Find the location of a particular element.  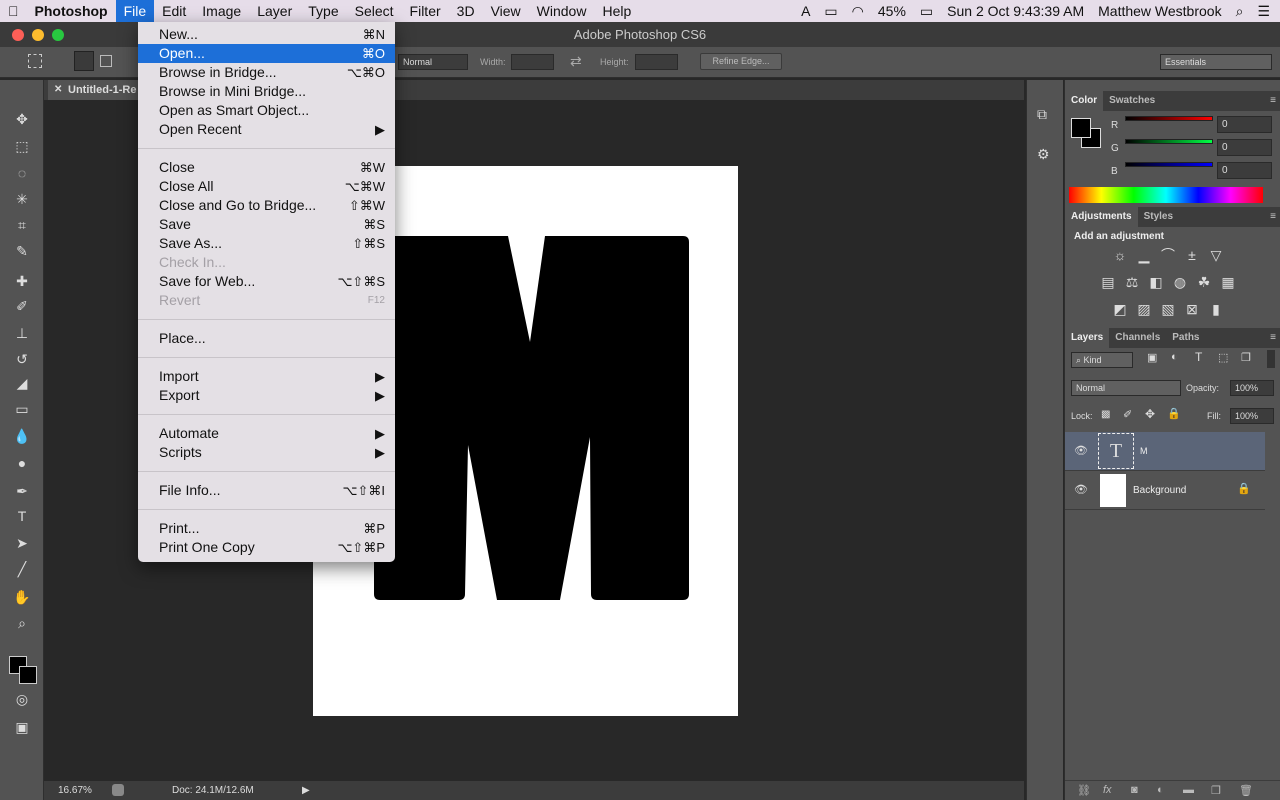

file-menu-item: Import ▶ is located at coordinates (266, 376).